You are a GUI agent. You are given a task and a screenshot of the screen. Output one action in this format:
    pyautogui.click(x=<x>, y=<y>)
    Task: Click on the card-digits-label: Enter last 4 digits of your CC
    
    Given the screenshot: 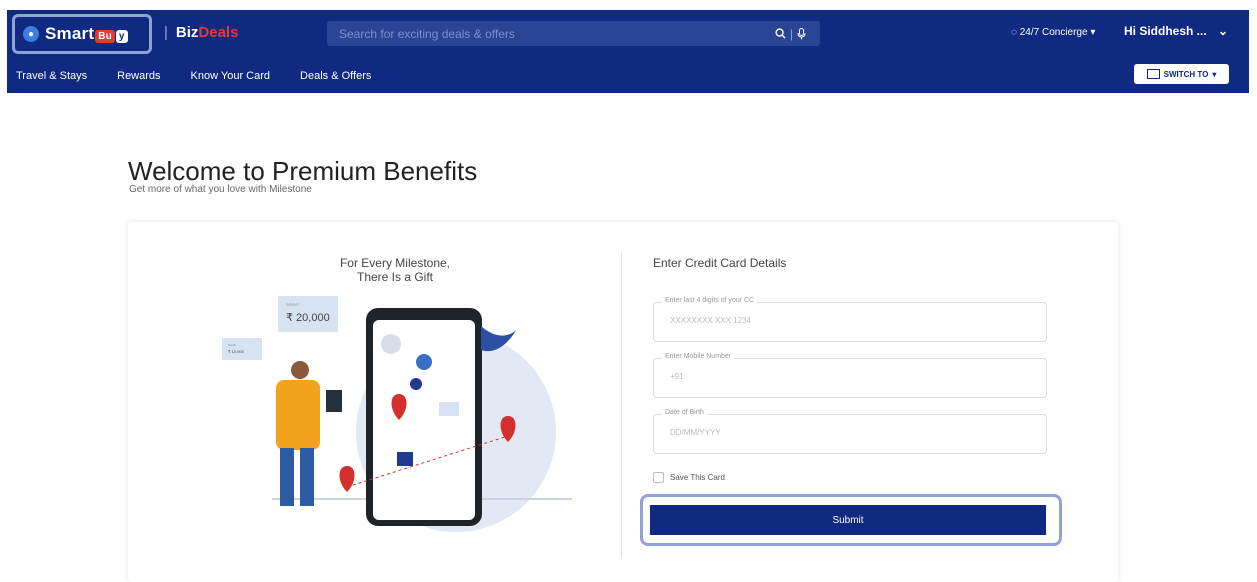 What is the action you would take?
    pyautogui.click(x=710, y=300)
    